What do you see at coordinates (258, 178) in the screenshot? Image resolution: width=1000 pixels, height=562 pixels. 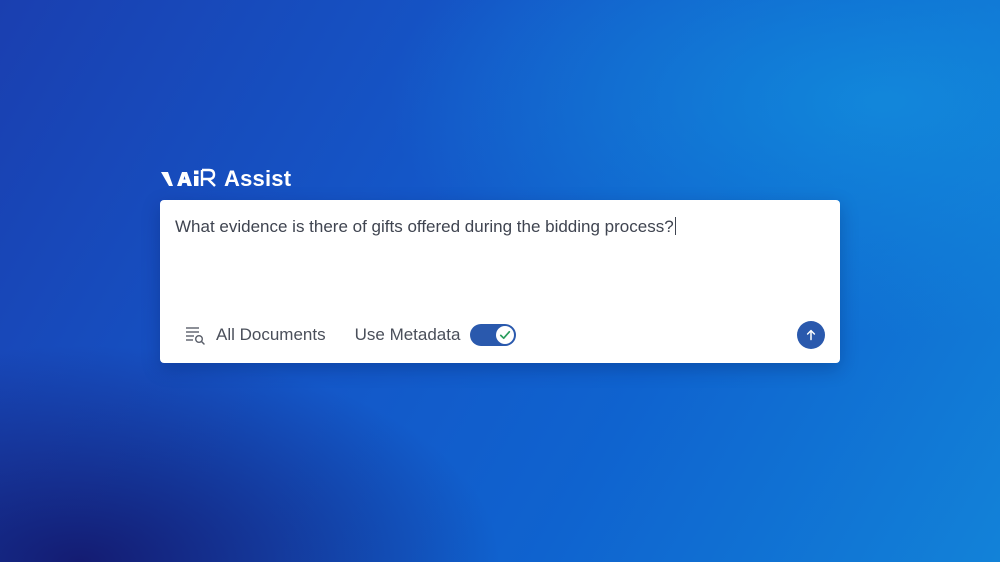 I see `brand-name: Assist` at bounding box center [258, 178].